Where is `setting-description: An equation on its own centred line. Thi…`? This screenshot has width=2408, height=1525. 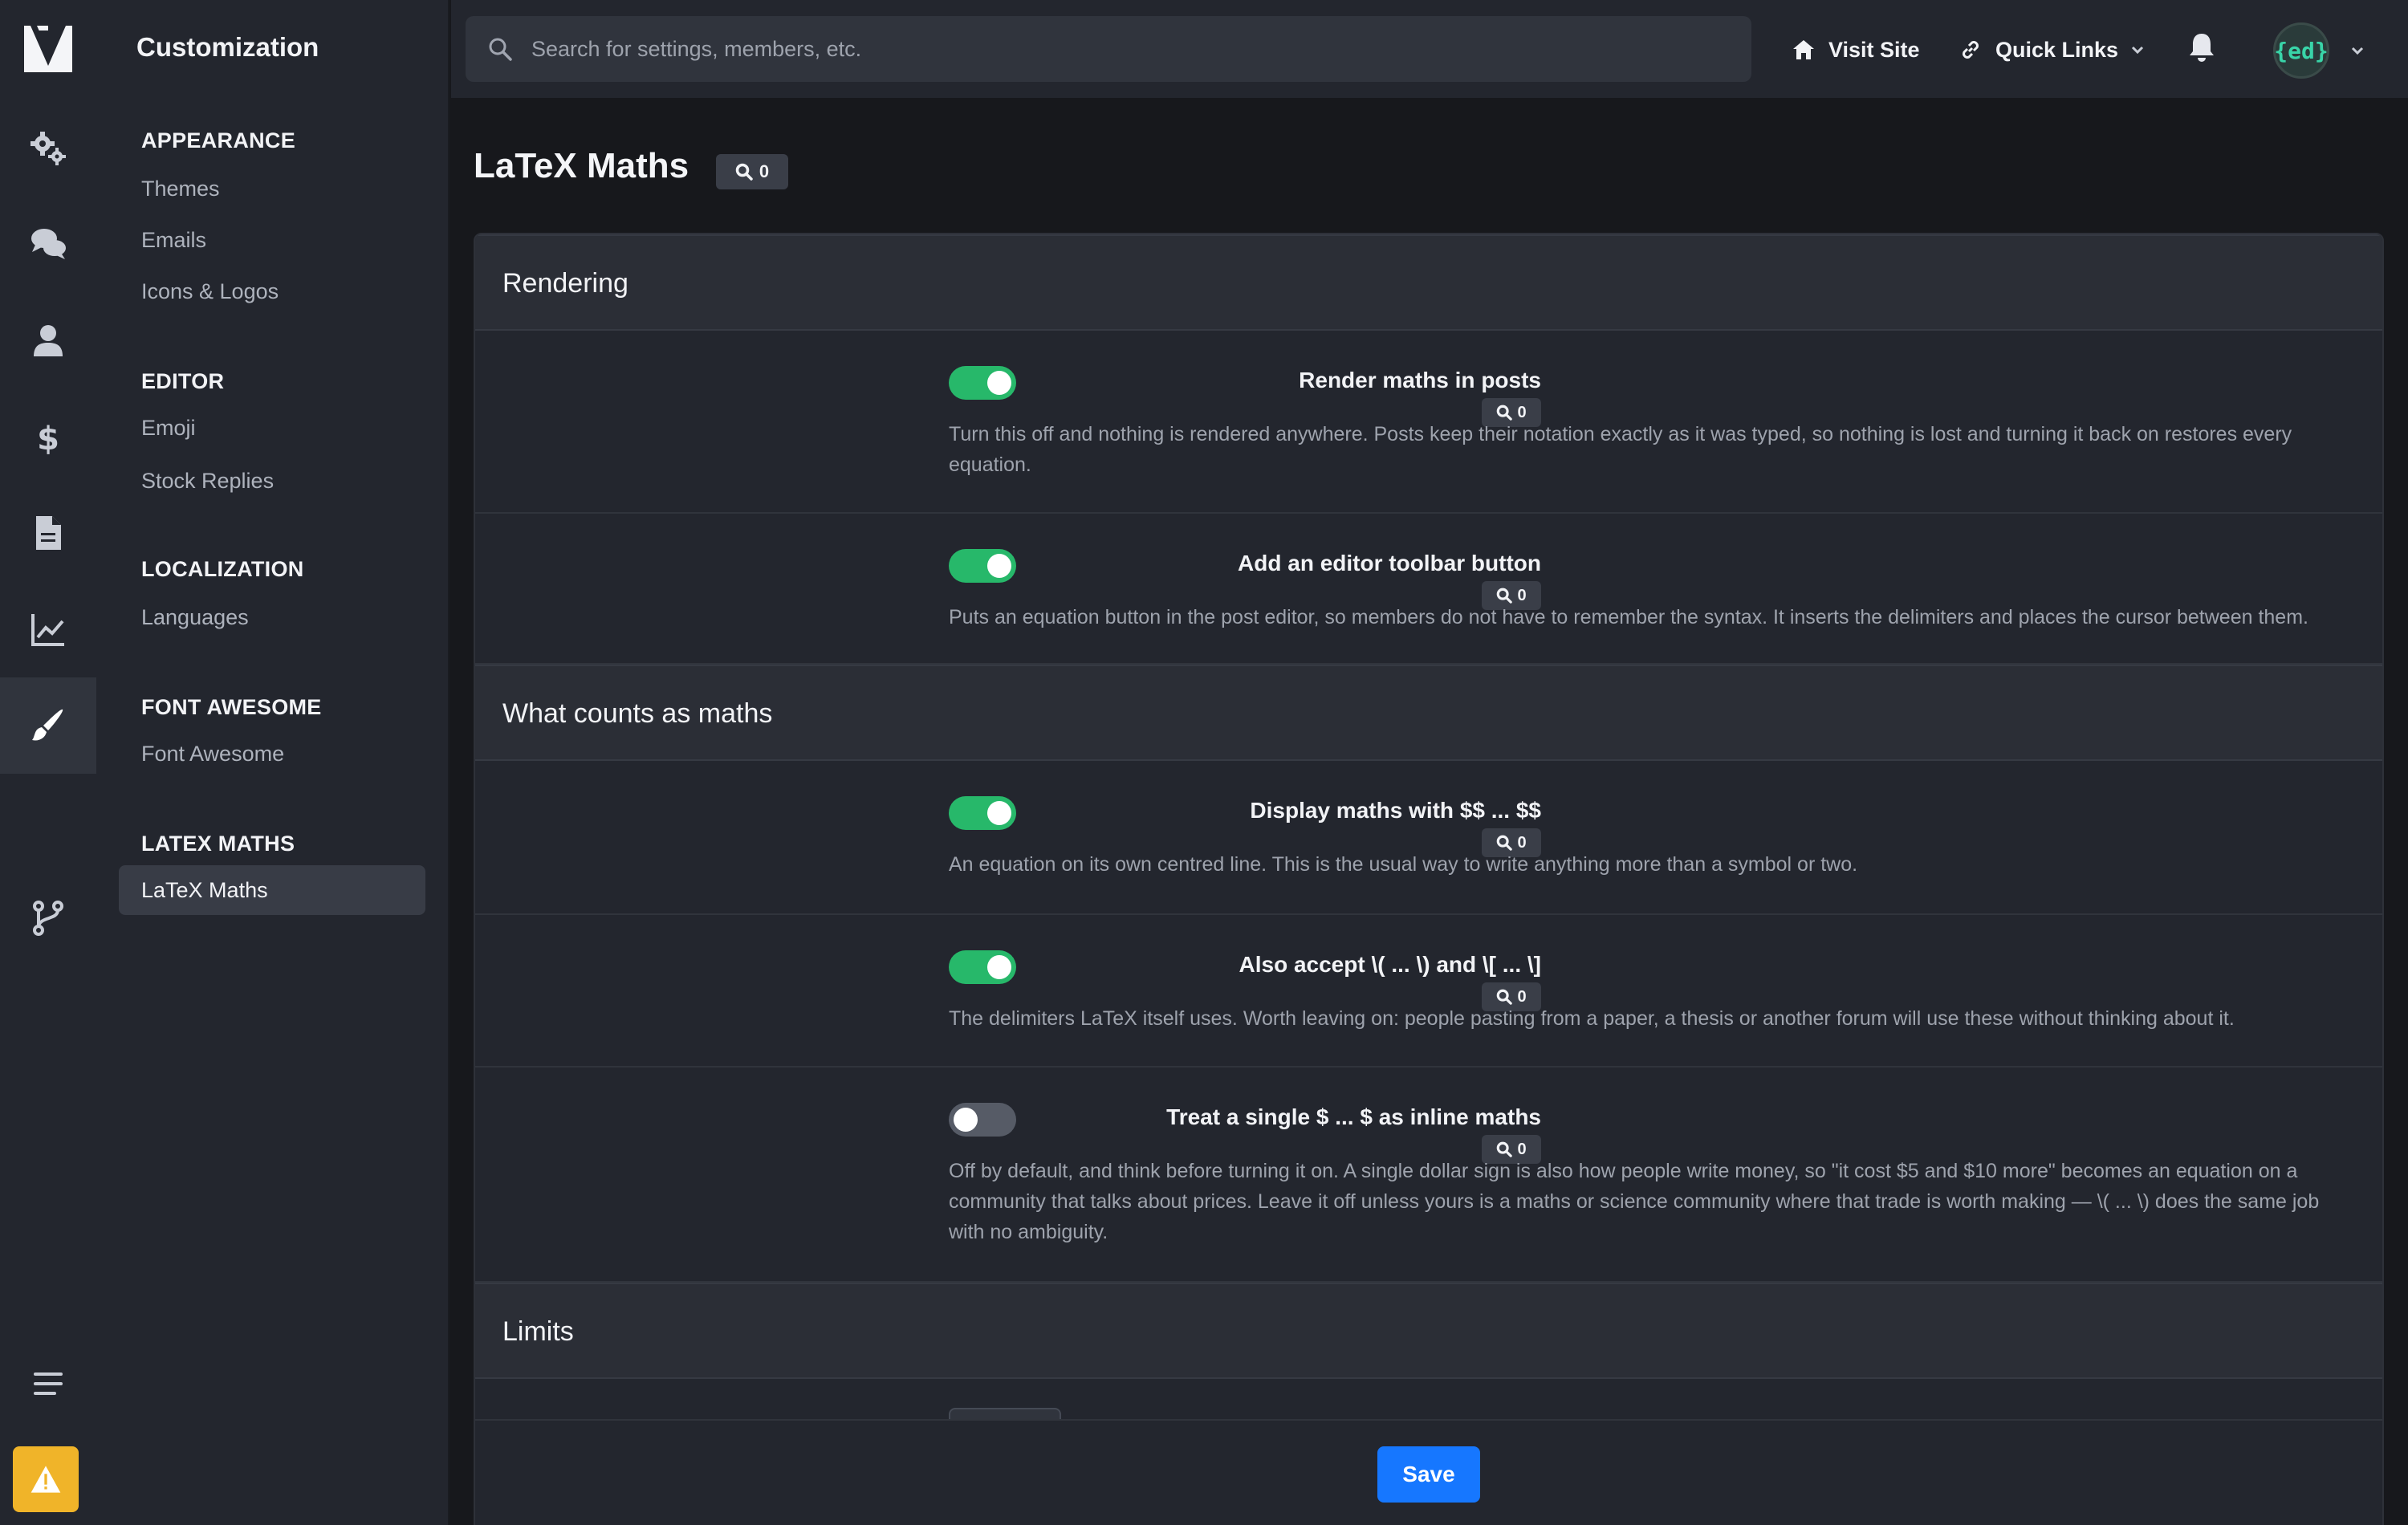 setting-description: An equation on its own centred line. Thi… is located at coordinates (1403, 864).